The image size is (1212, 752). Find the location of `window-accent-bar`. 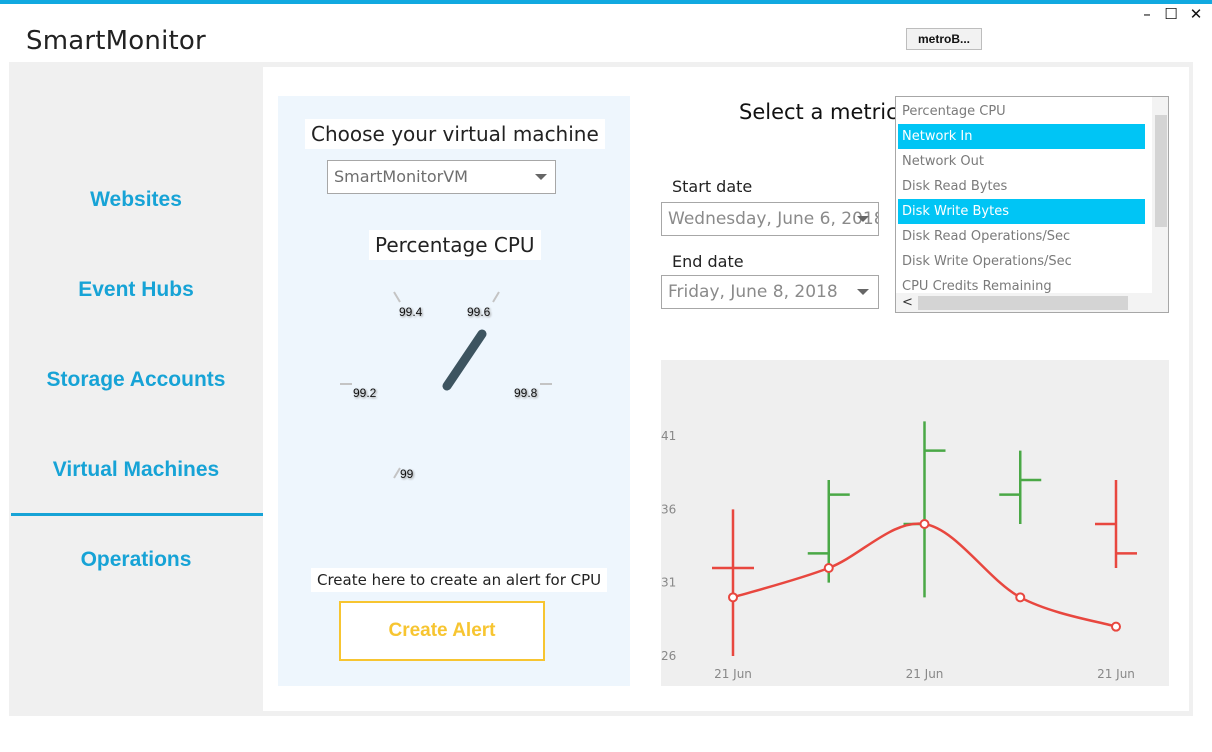

window-accent-bar is located at coordinates (606, 2).